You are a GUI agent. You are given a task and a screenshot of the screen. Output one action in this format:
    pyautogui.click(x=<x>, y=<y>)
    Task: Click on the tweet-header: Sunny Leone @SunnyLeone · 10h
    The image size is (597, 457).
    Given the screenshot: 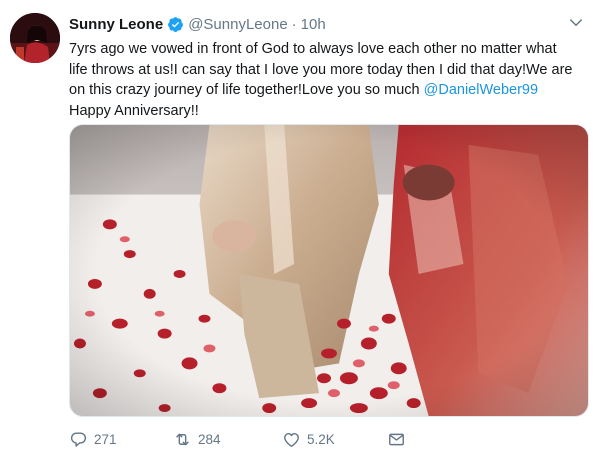 What is the action you would take?
    pyautogui.click(x=197, y=24)
    